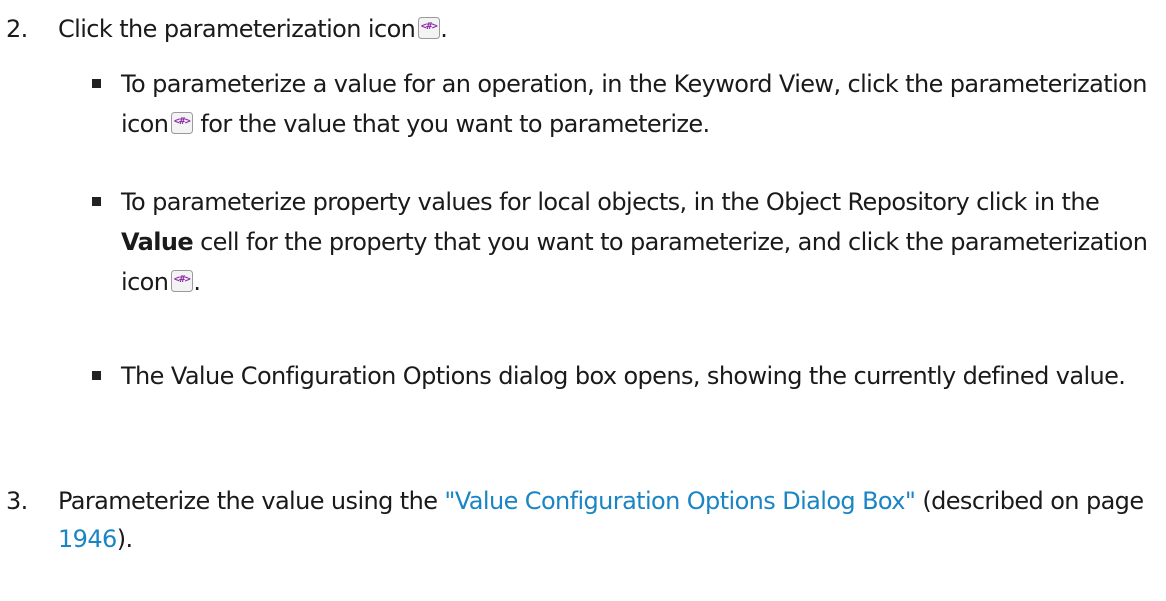 The height and width of the screenshot is (601, 1166). What do you see at coordinates (680, 501) in the screenshot?
I see `value-configuration-dialog-link: "Value Configuration Options Dialog Box"` at bounding box center [680, 501].